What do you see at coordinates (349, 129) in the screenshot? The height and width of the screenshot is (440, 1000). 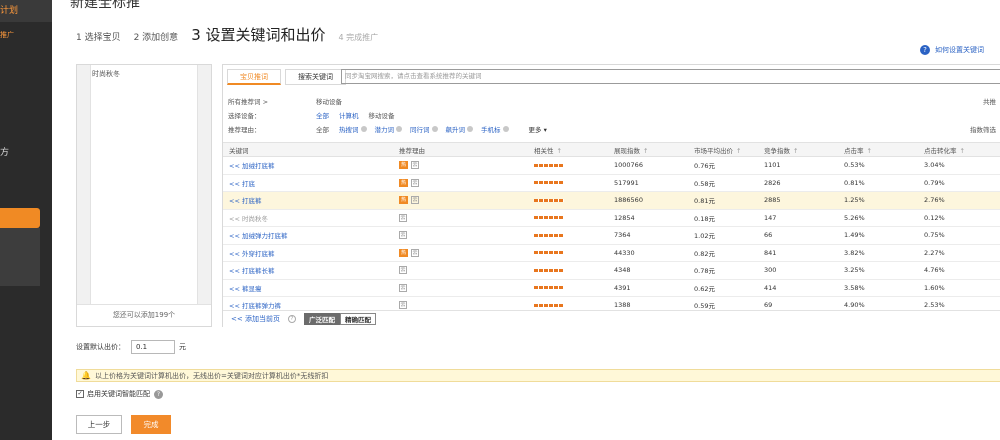 I see `reason-option-hot: 热搜词` at bounding box center [349, 129].